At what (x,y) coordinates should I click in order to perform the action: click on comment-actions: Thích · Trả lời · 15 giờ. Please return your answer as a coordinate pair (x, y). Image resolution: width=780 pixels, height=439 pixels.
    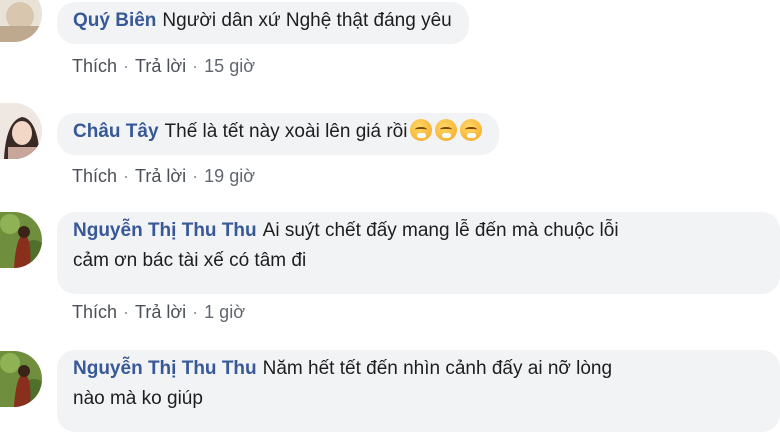
    Looking at the image, I should click on (163, 66).